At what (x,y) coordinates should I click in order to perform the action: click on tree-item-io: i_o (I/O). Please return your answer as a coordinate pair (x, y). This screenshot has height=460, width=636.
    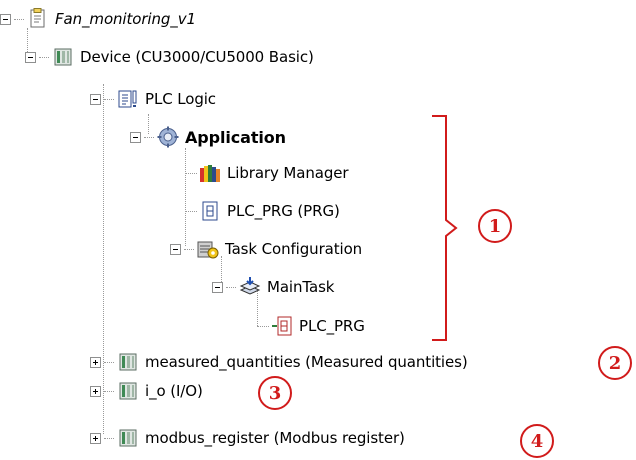
    Looking at the image, I should click on (146, 391).